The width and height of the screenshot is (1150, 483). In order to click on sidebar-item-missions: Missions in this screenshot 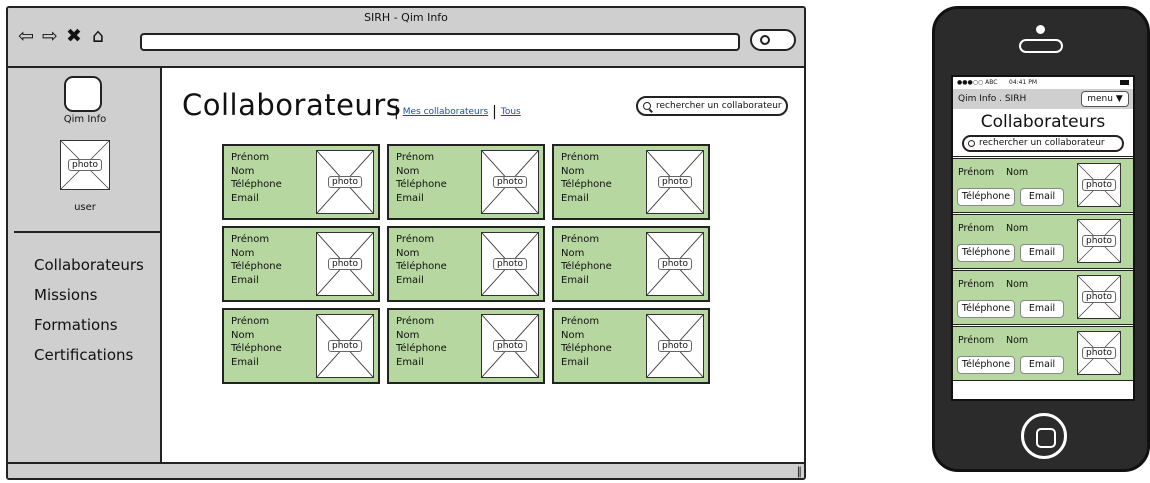, I will do `click(89, 299)`.